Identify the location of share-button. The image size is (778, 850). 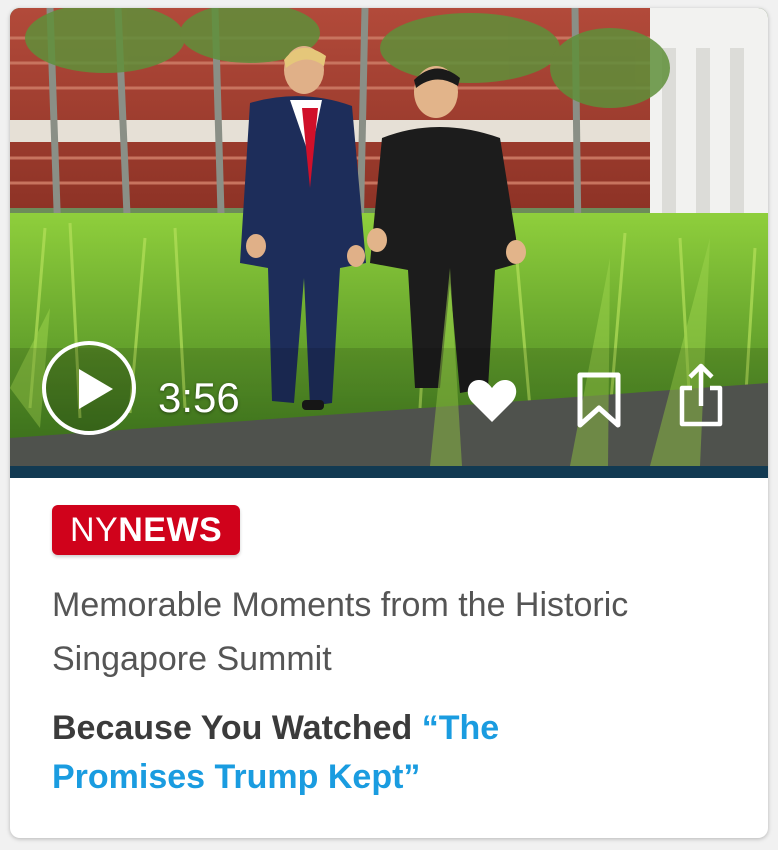
(701, 395).